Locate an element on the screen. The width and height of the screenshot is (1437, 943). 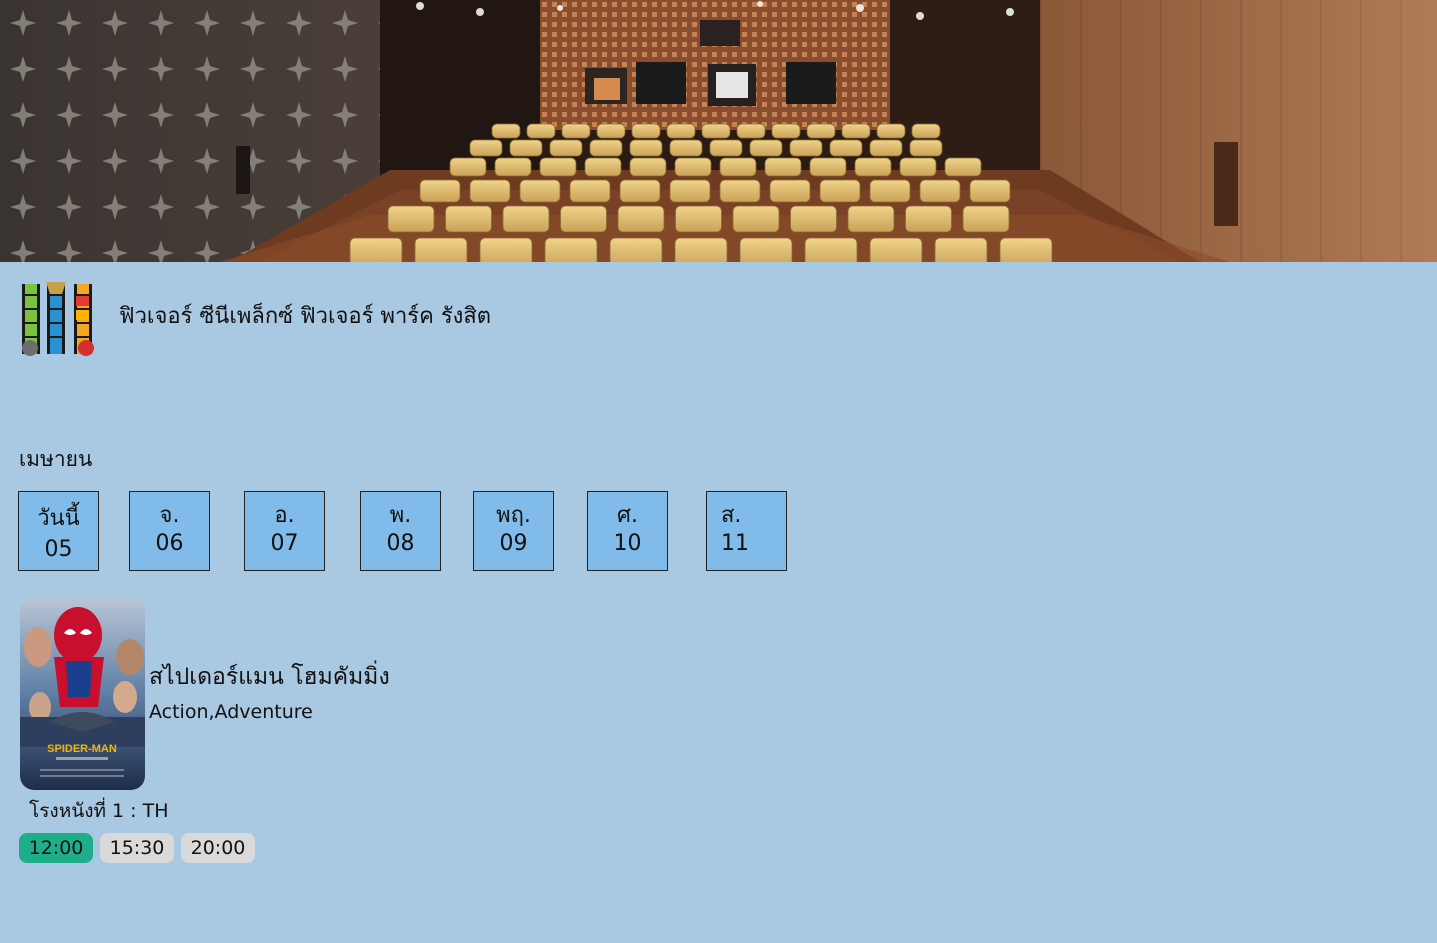
day-button-sat: ส. 11 is located at coordinates (746, 531).